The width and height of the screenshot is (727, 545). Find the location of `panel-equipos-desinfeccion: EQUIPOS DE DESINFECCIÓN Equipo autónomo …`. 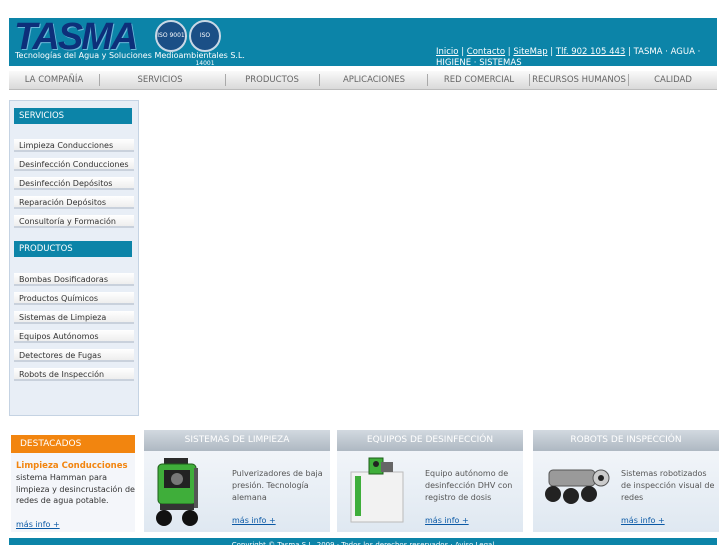

panel-equipos-desinfeccion: EQUIPOS DE DESINFECCIÓN Equipo autónomo … is located at coordinates (430, 481).